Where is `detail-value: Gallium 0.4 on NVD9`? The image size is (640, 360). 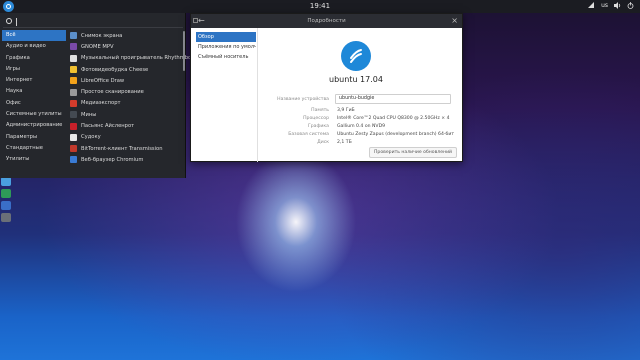
detail-value: Gallium 0.4 on NVD9 is located at coordinates (361, 126).